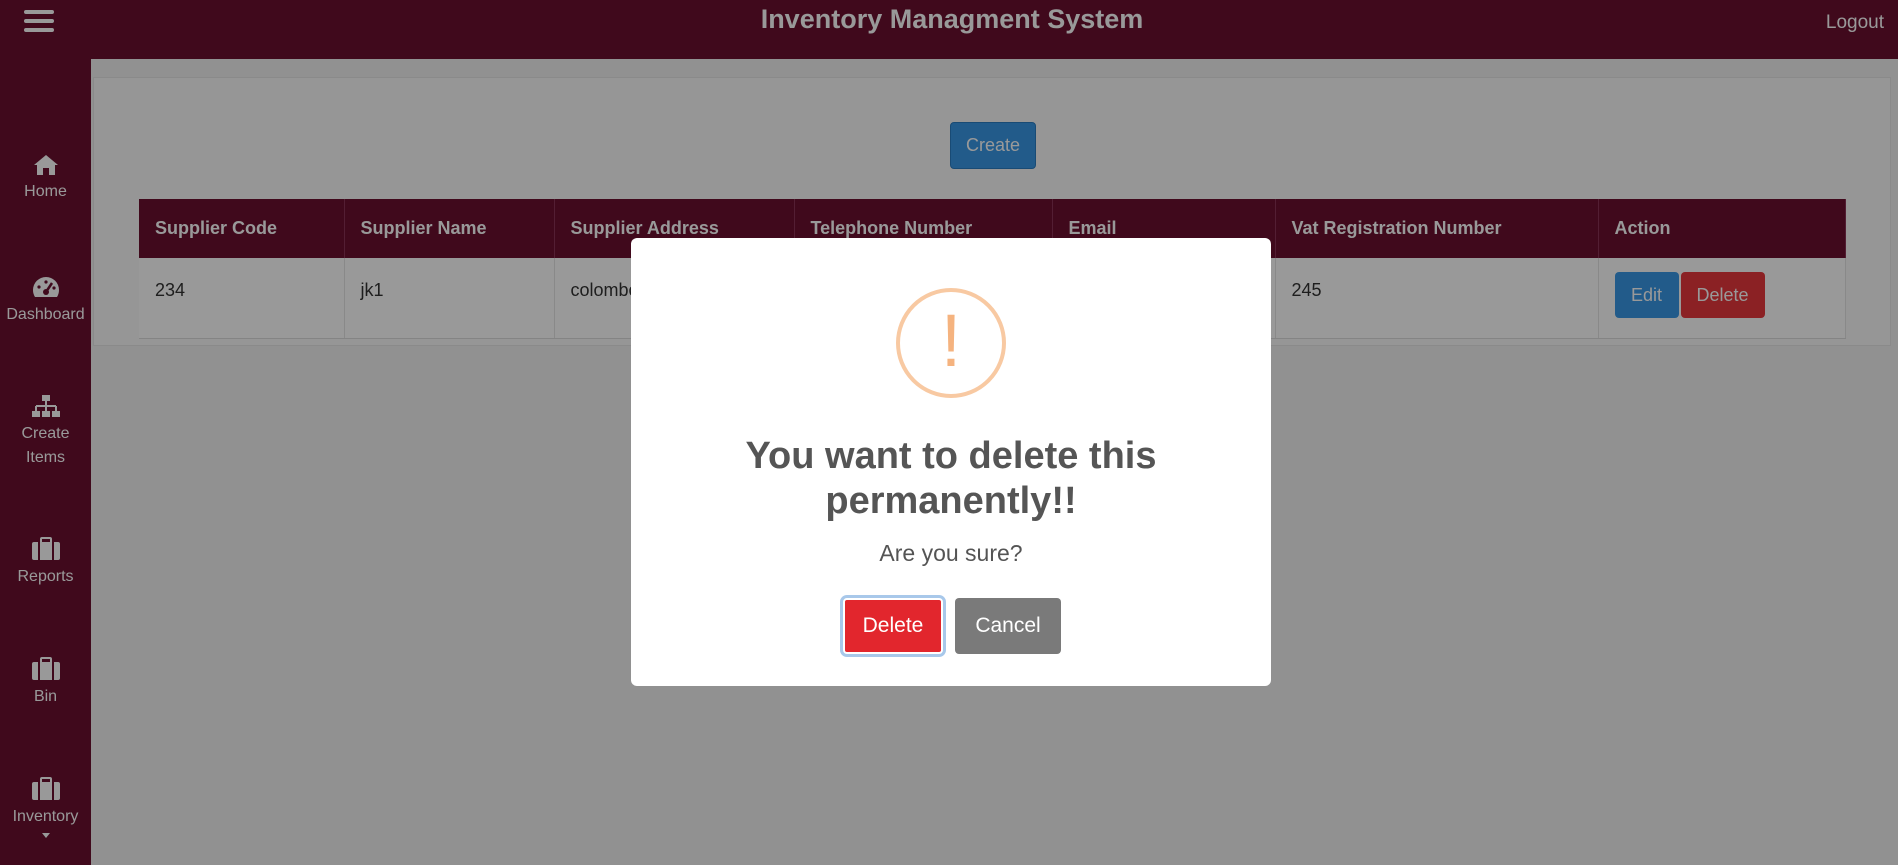 This screenshot has height=865, width=1898. Describe the element at coordinates (951, 478) in the screenshot. I see `dialog-title: You want to delete this permanently!!` at that location.